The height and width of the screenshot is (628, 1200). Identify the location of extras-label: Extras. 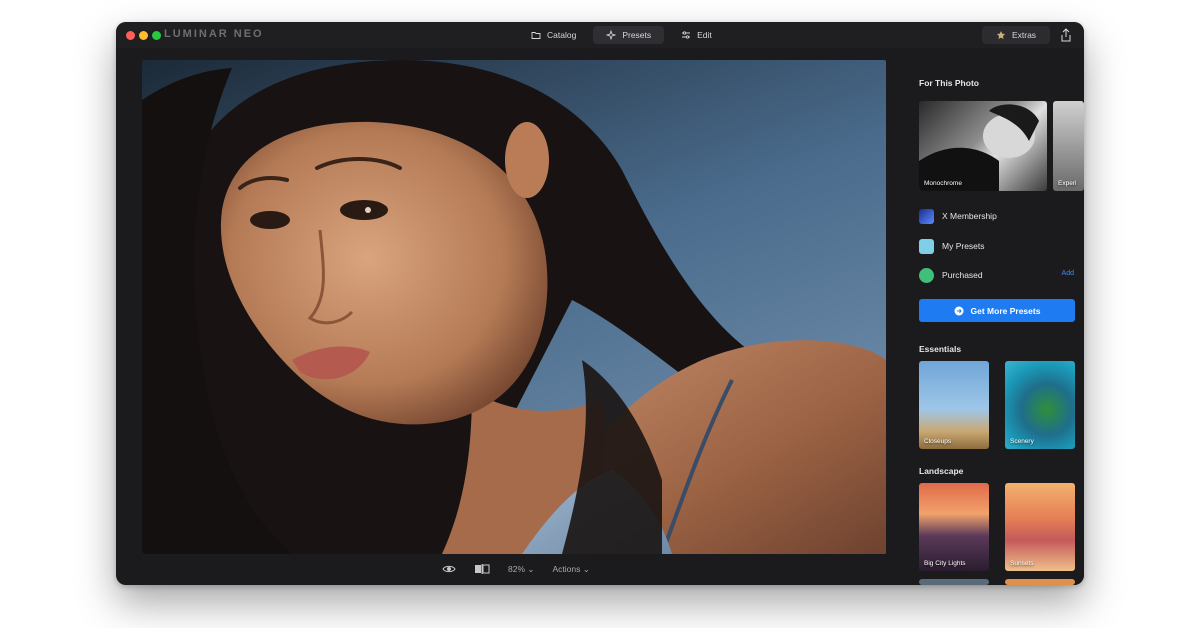
(1024, 35).